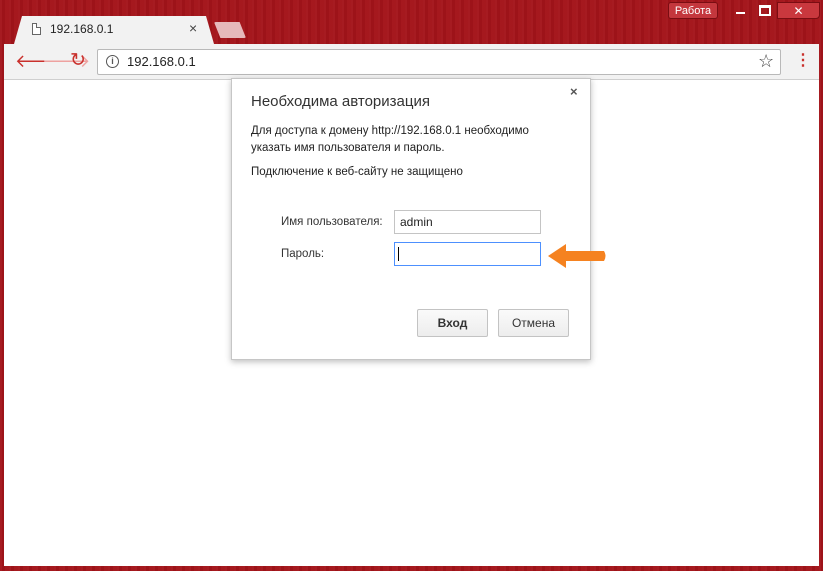 The image size is (823, 571). What do you see at coordinates (766, 61) in the screenshot?
I see `star-icon: ☆` at bounding box center [766, 61].